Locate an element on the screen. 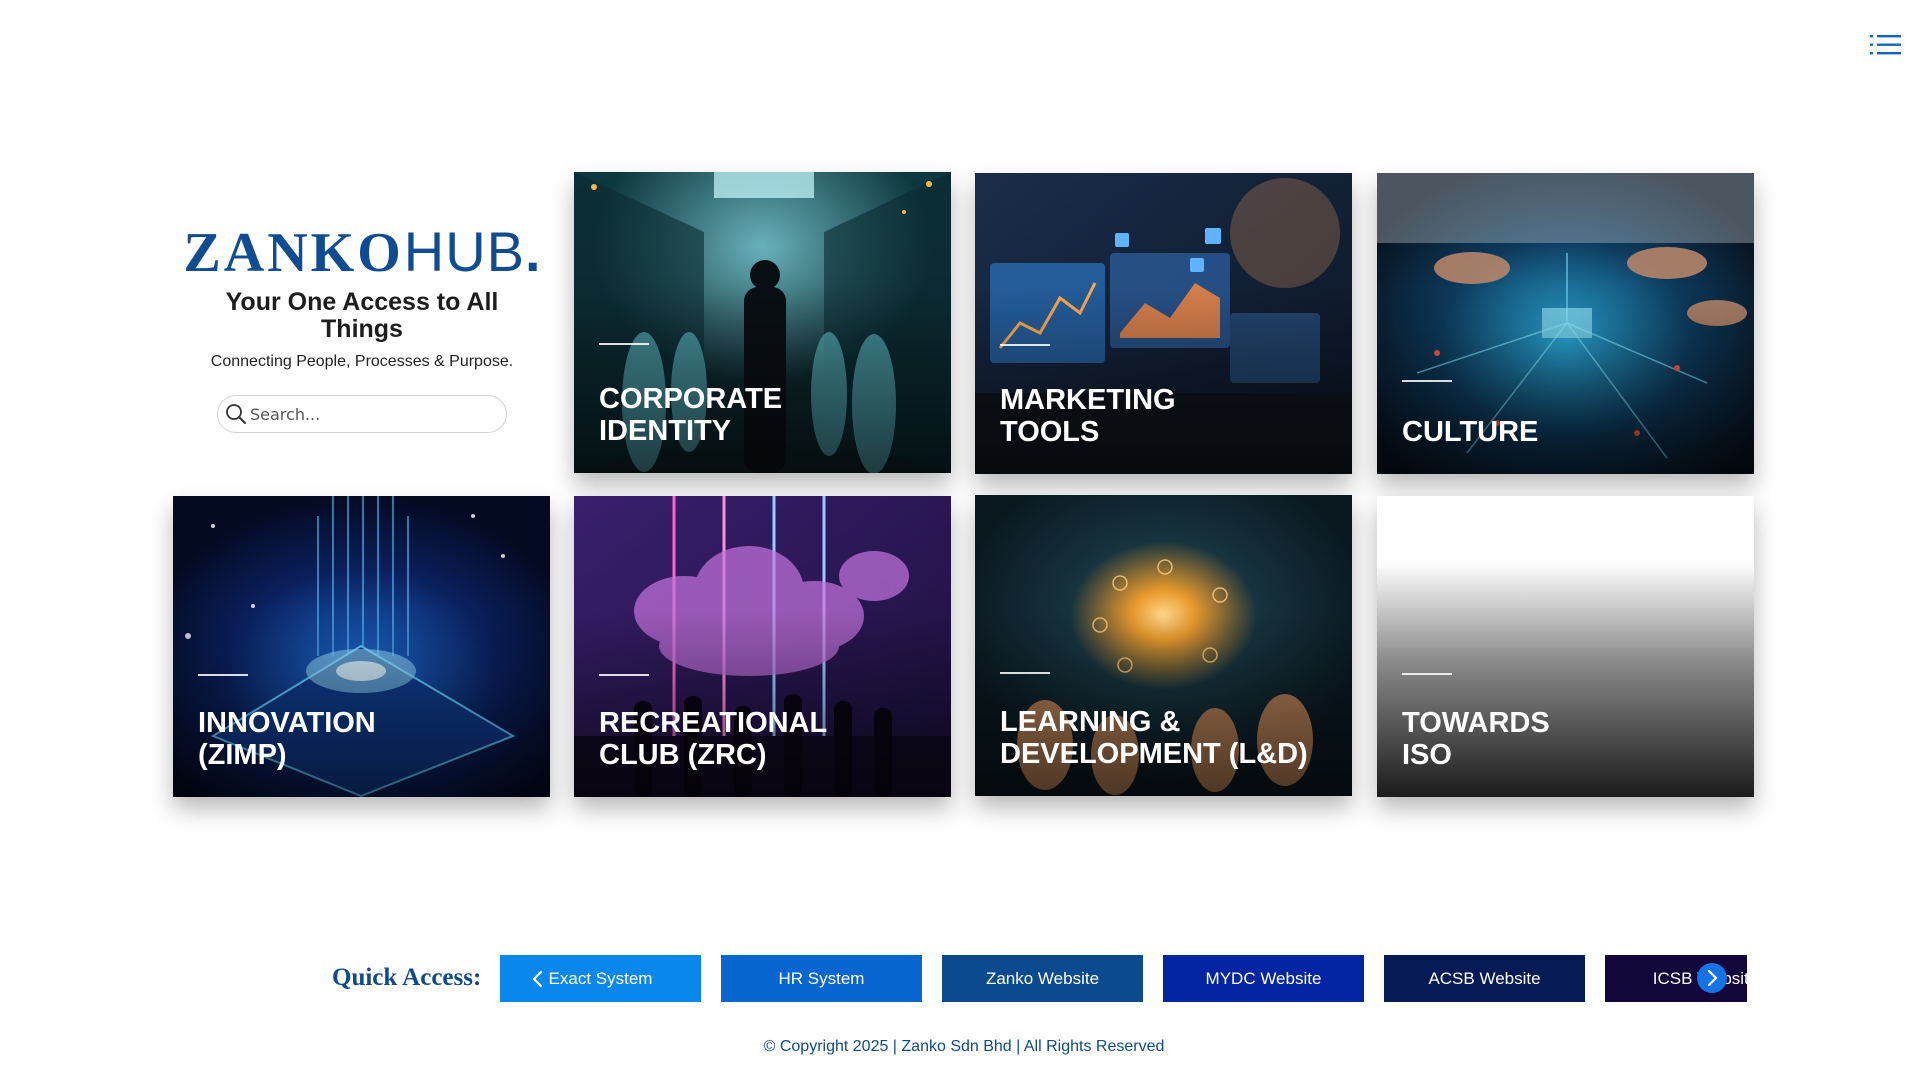 The image size is (1920, 1080). search-box is located at coordinates (362, 414).